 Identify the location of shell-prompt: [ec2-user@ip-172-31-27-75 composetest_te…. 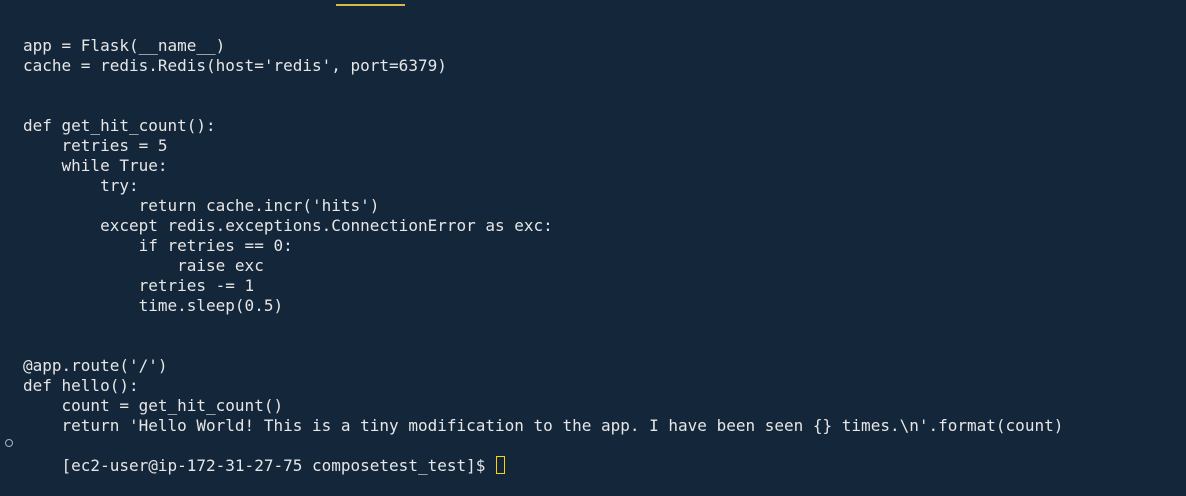
(278, 465).